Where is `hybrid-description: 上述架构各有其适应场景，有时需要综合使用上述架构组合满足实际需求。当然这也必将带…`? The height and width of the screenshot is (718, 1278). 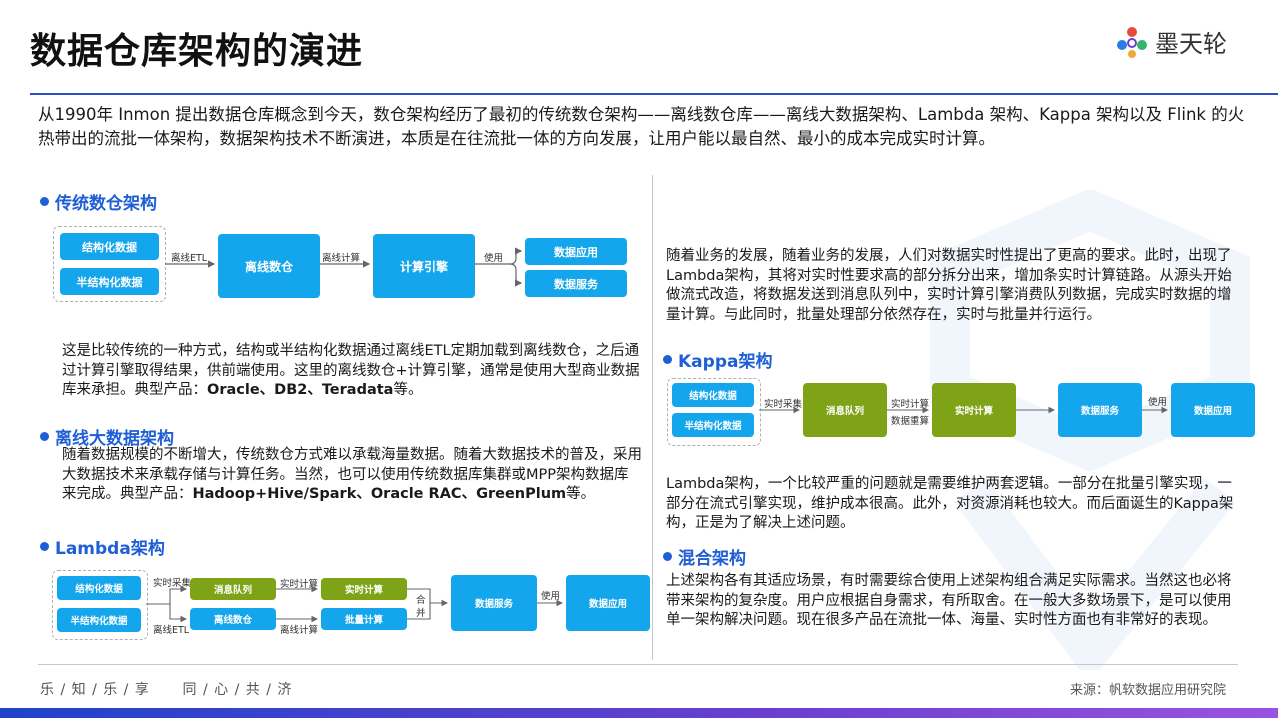
hybrid-description: 上述架构各有其适应场景，有时需要综合使用上述架构组合满足实际需求。当然这也必将带… is located at coordinates (949, 600).